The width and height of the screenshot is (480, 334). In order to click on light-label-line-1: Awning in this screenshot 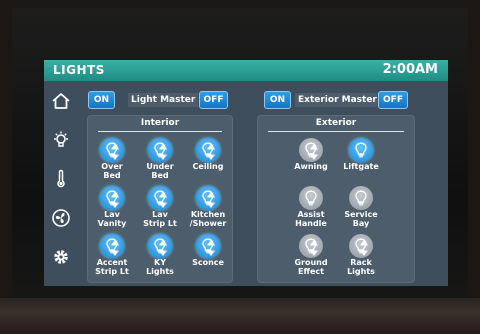, I will do `click(311, 166)`.